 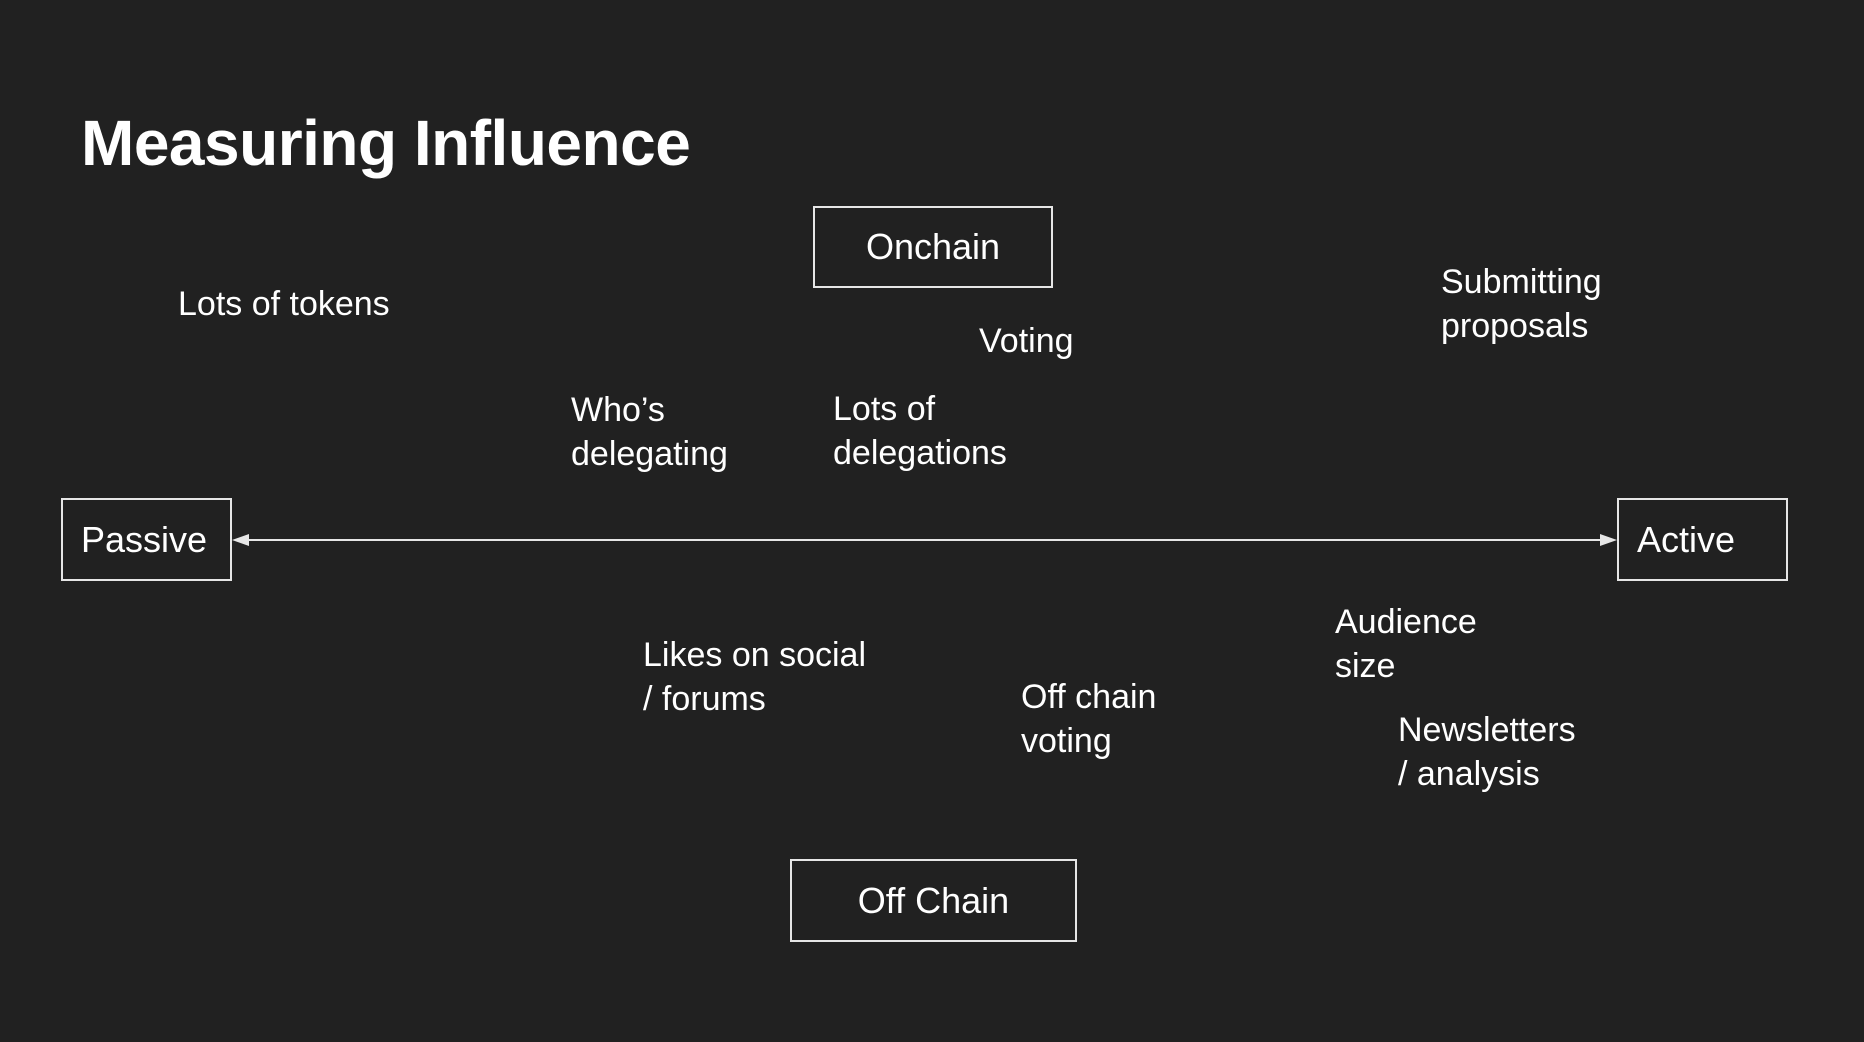 What do you see at coordinates (755, 677) in the screenshot?
I see `label-likes-on-social: Likes on social / forums` at bounding box center [755, 677].